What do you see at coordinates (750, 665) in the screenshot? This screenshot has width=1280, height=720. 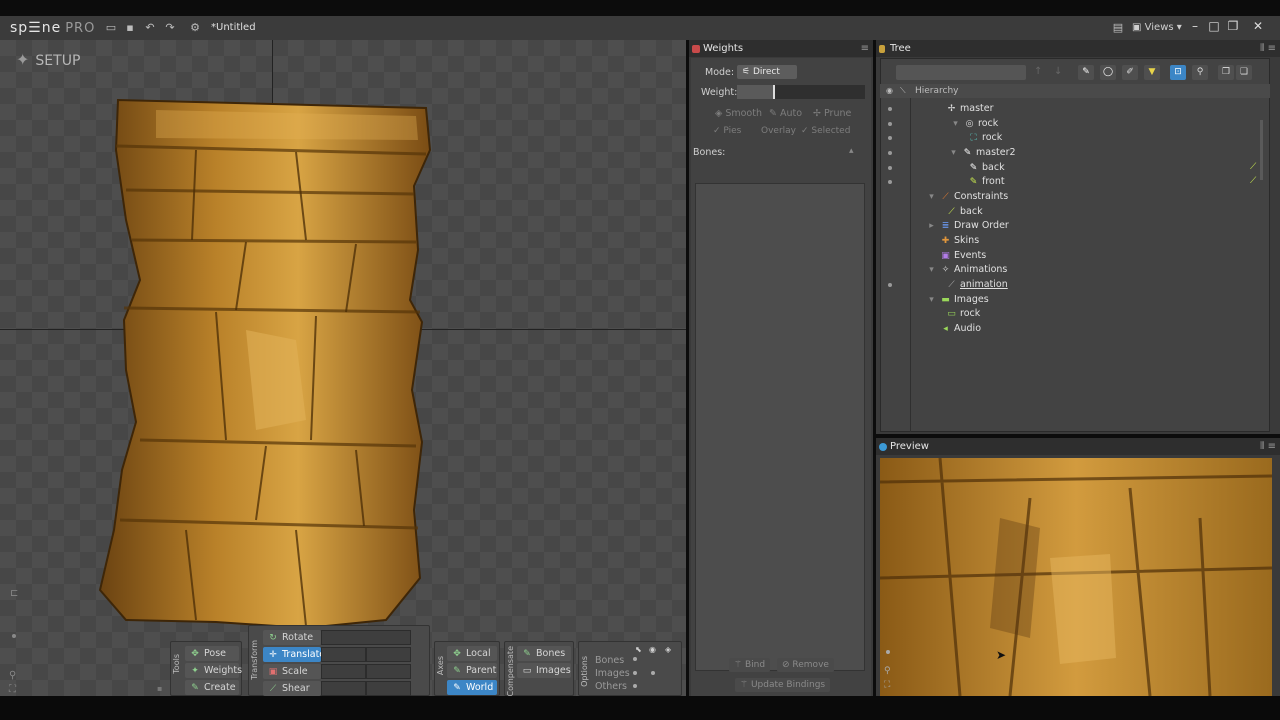 I see `bind-button: ⚚ Bind` at bounding box center [750, 665].